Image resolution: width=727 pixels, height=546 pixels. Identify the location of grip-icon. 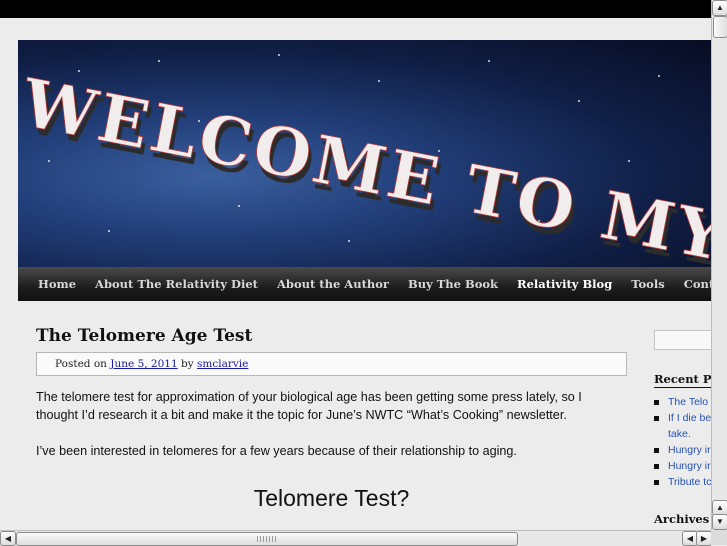
(267, 539).